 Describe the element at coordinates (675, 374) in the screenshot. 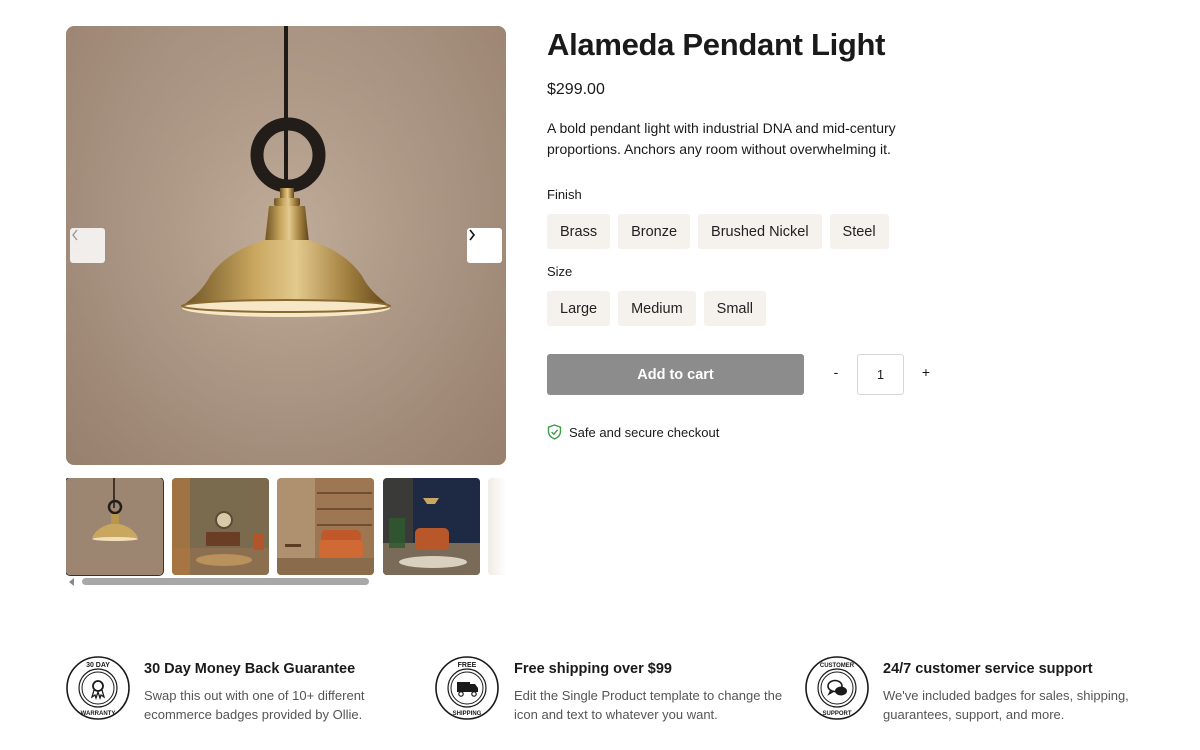

I see `add-to-cart-button: Add to cart` at that location.